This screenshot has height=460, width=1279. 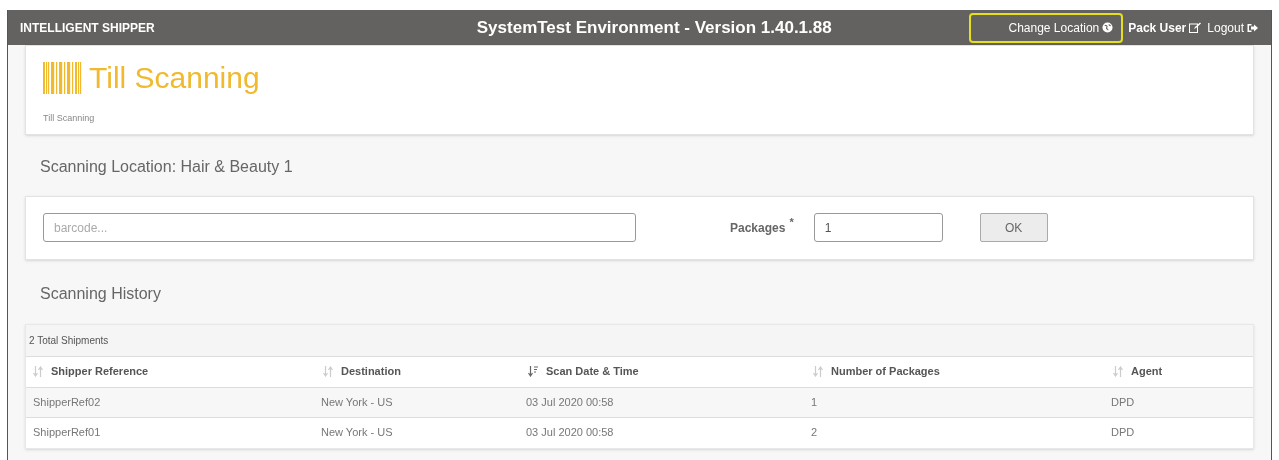 What do you see at coordinates (878, 227) in the screenshot?
I see `packages-field: 1` at bounding box center [878, 227].